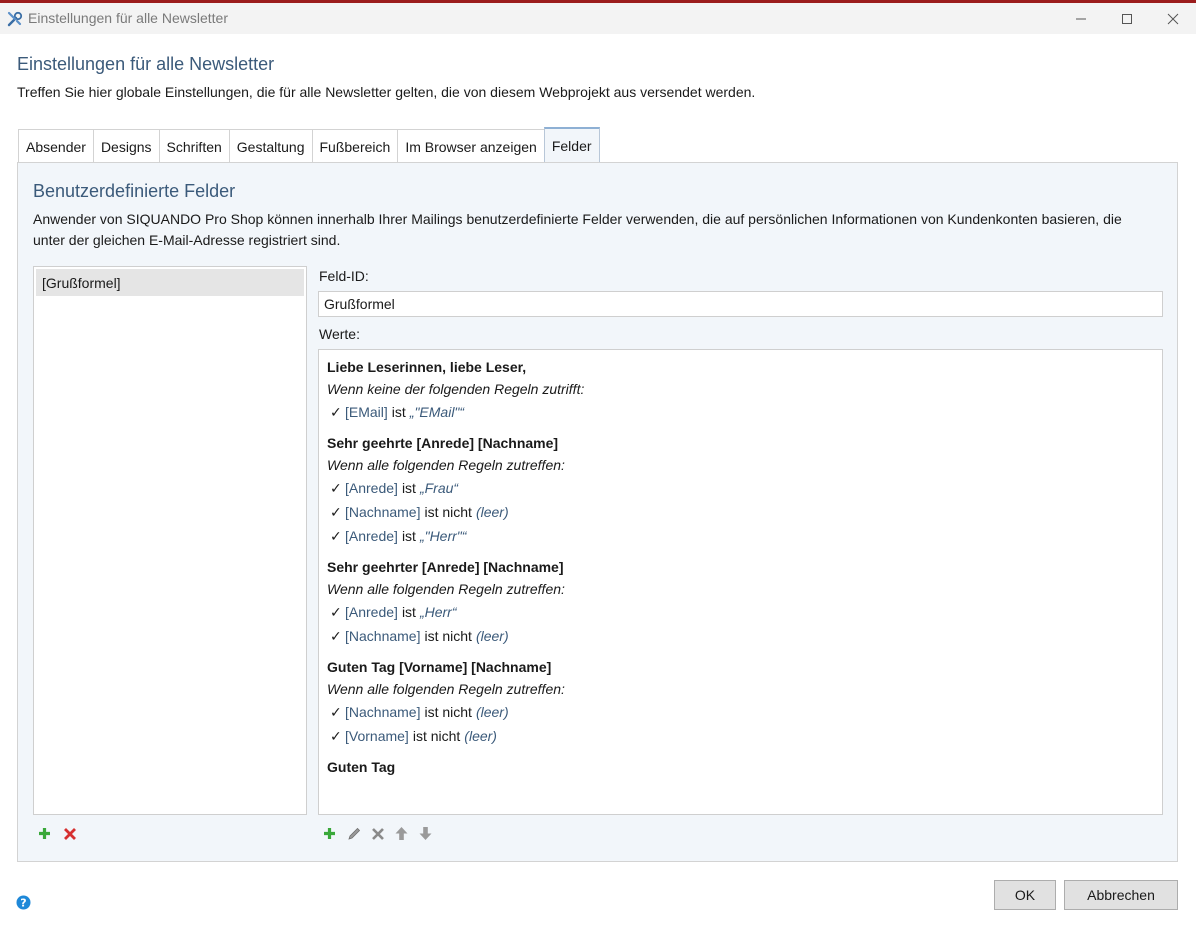 Image resolution: width=1196 pixels, height=926 pixels. I want to click on rule-row: ✓ [Anrede] ist „Frau“, so click(740, 488).